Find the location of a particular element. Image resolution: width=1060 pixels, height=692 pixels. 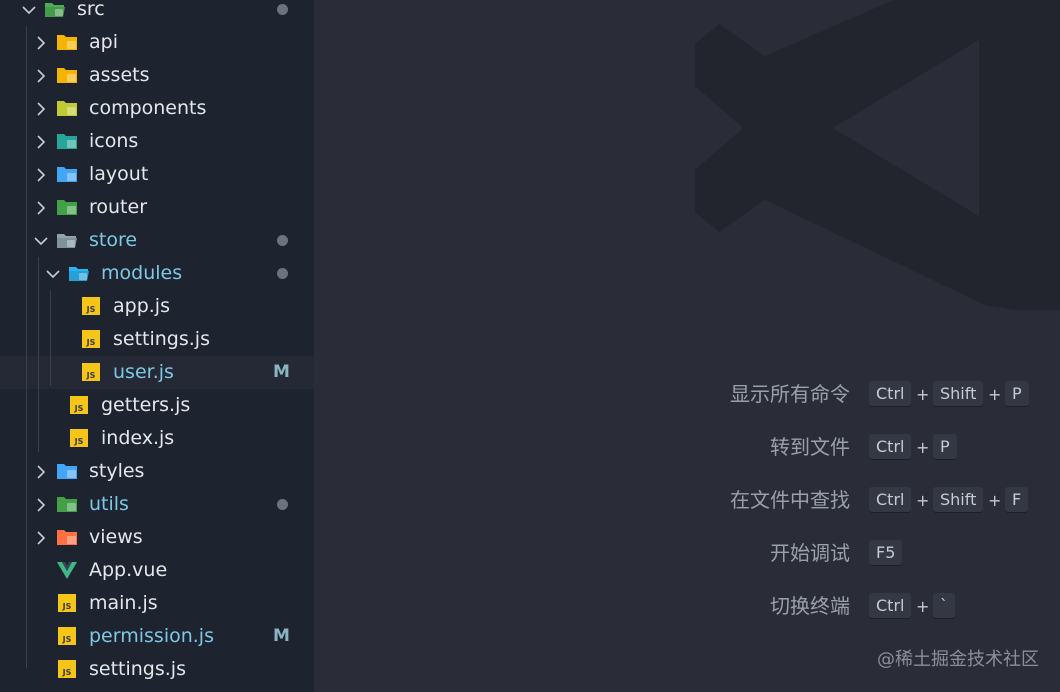

item-label: api is located at coordinates (103, 42).